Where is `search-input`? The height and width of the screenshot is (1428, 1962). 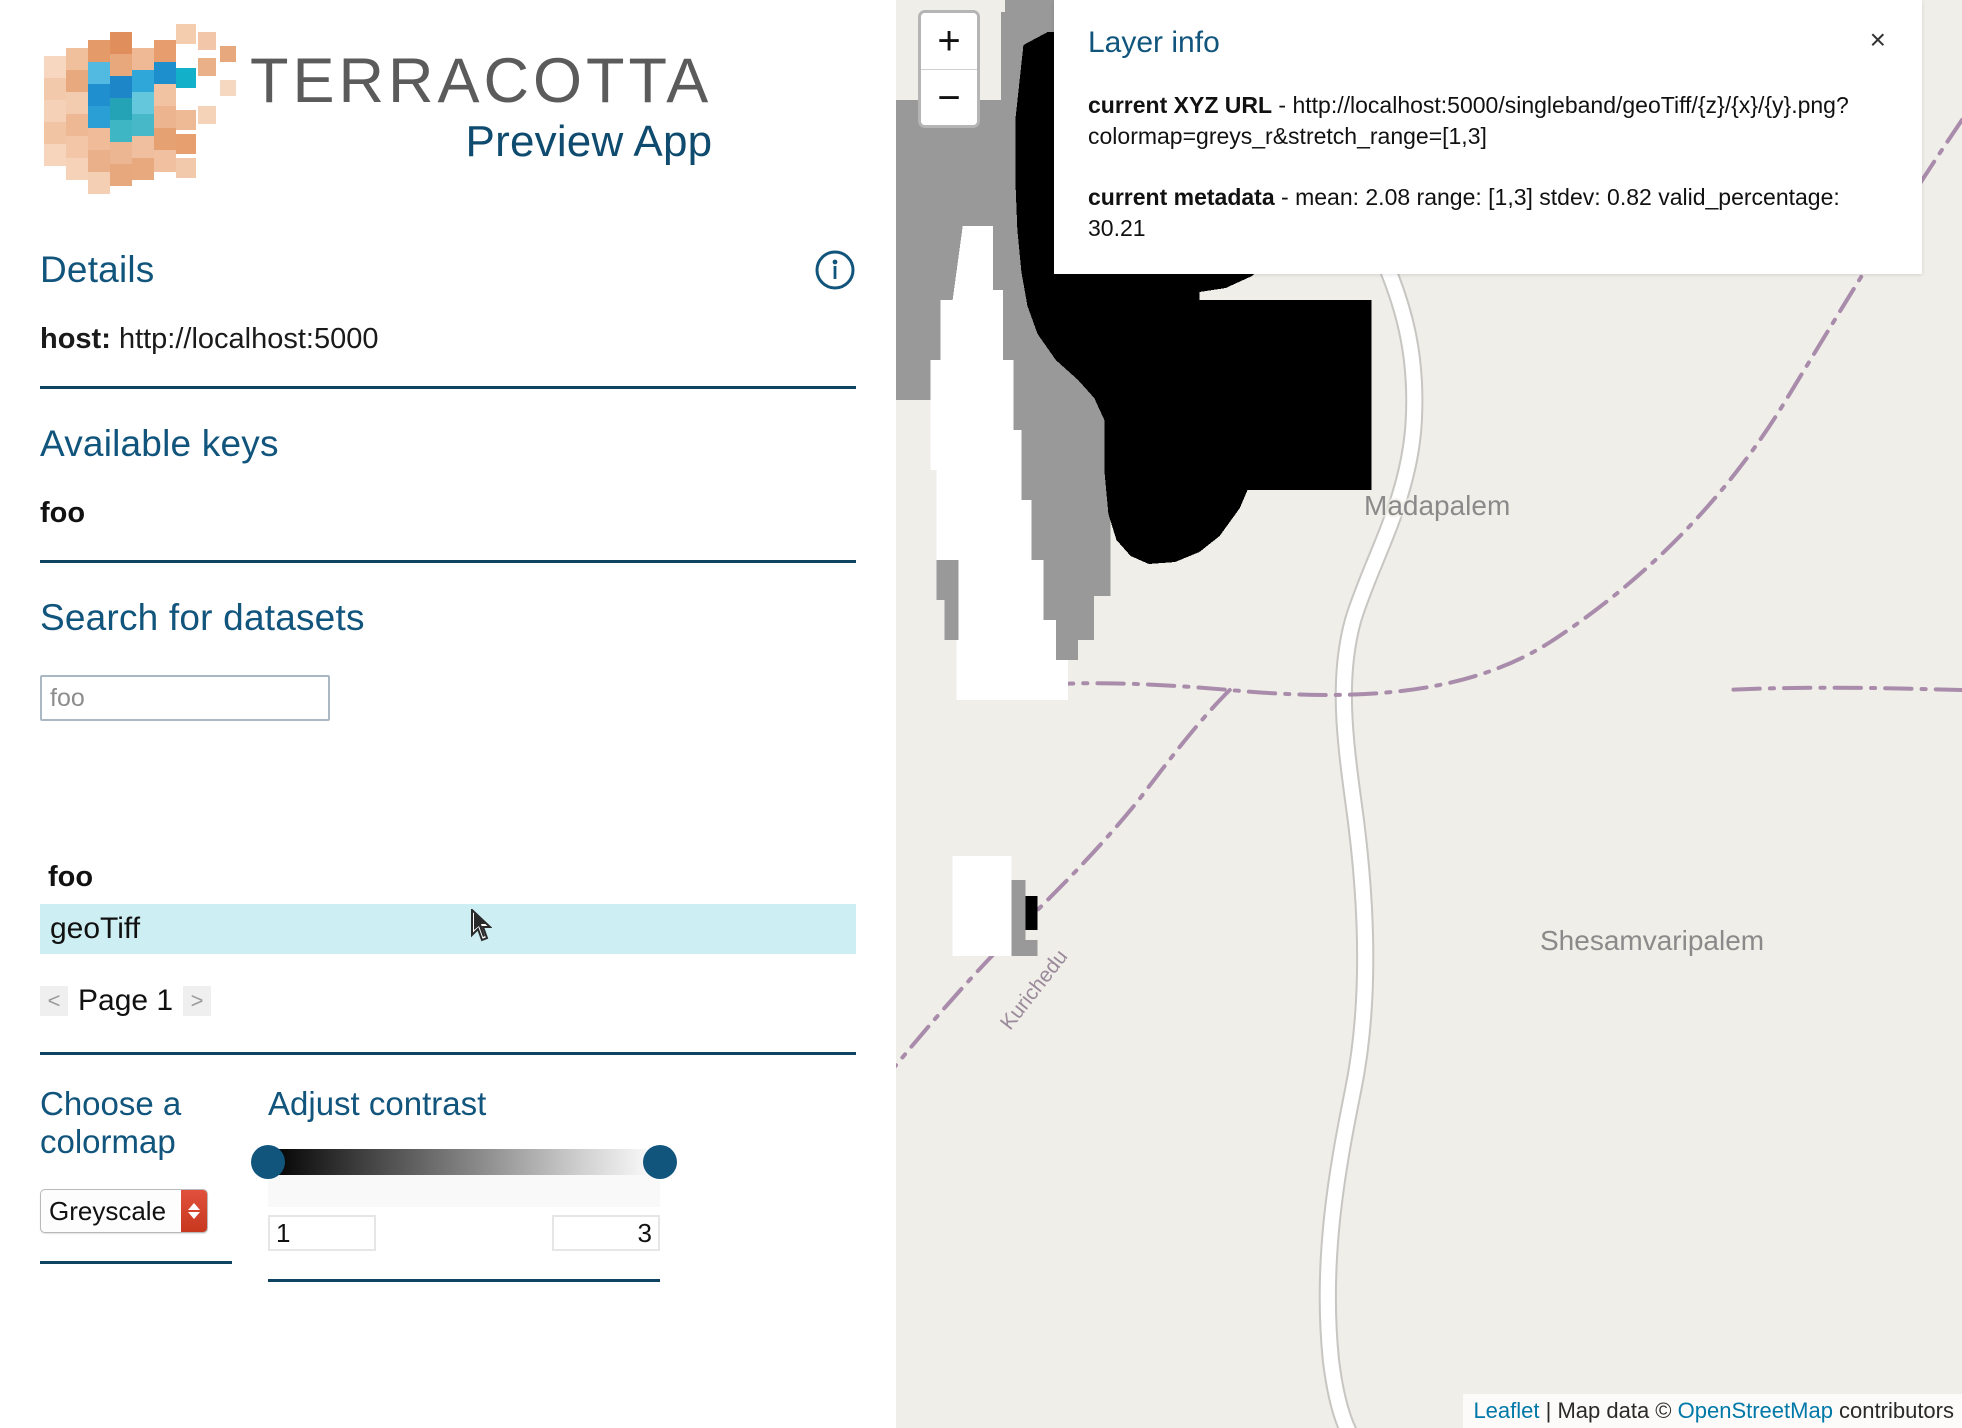 search-input is located at coordinates (185, 698).